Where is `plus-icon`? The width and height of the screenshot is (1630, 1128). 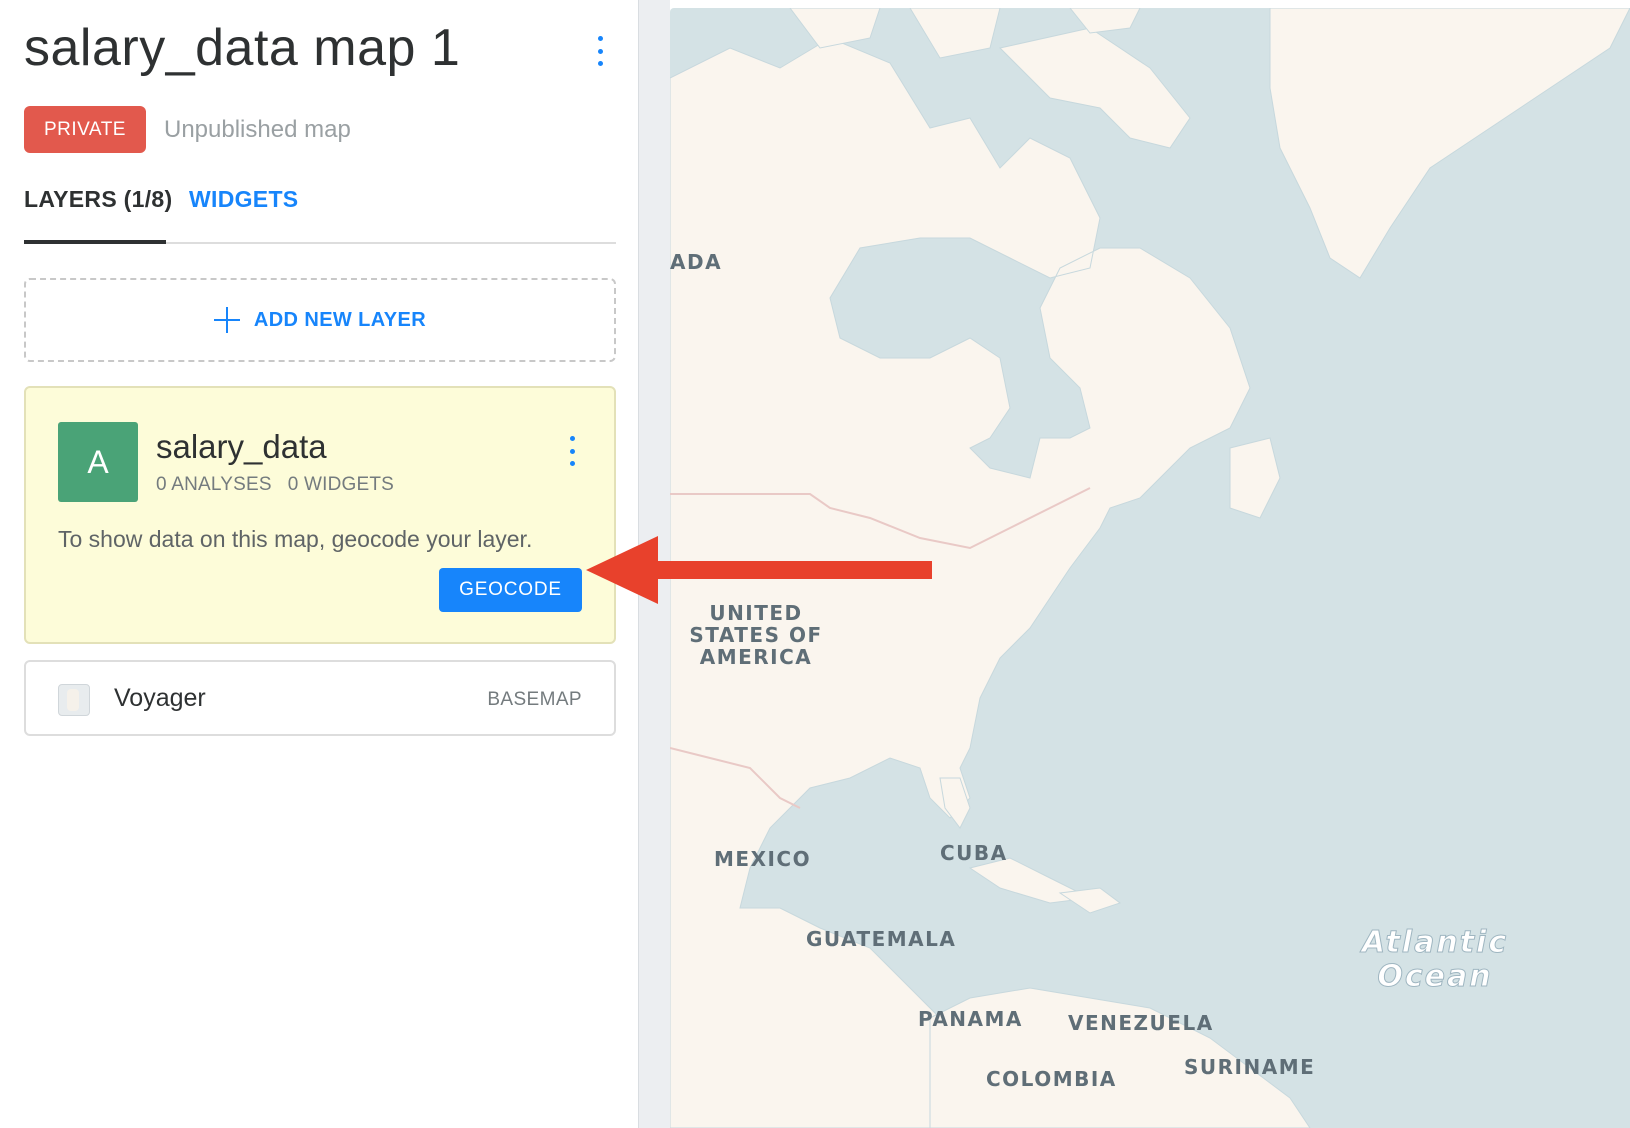 plus-icon is located at coordinates (226, 320).